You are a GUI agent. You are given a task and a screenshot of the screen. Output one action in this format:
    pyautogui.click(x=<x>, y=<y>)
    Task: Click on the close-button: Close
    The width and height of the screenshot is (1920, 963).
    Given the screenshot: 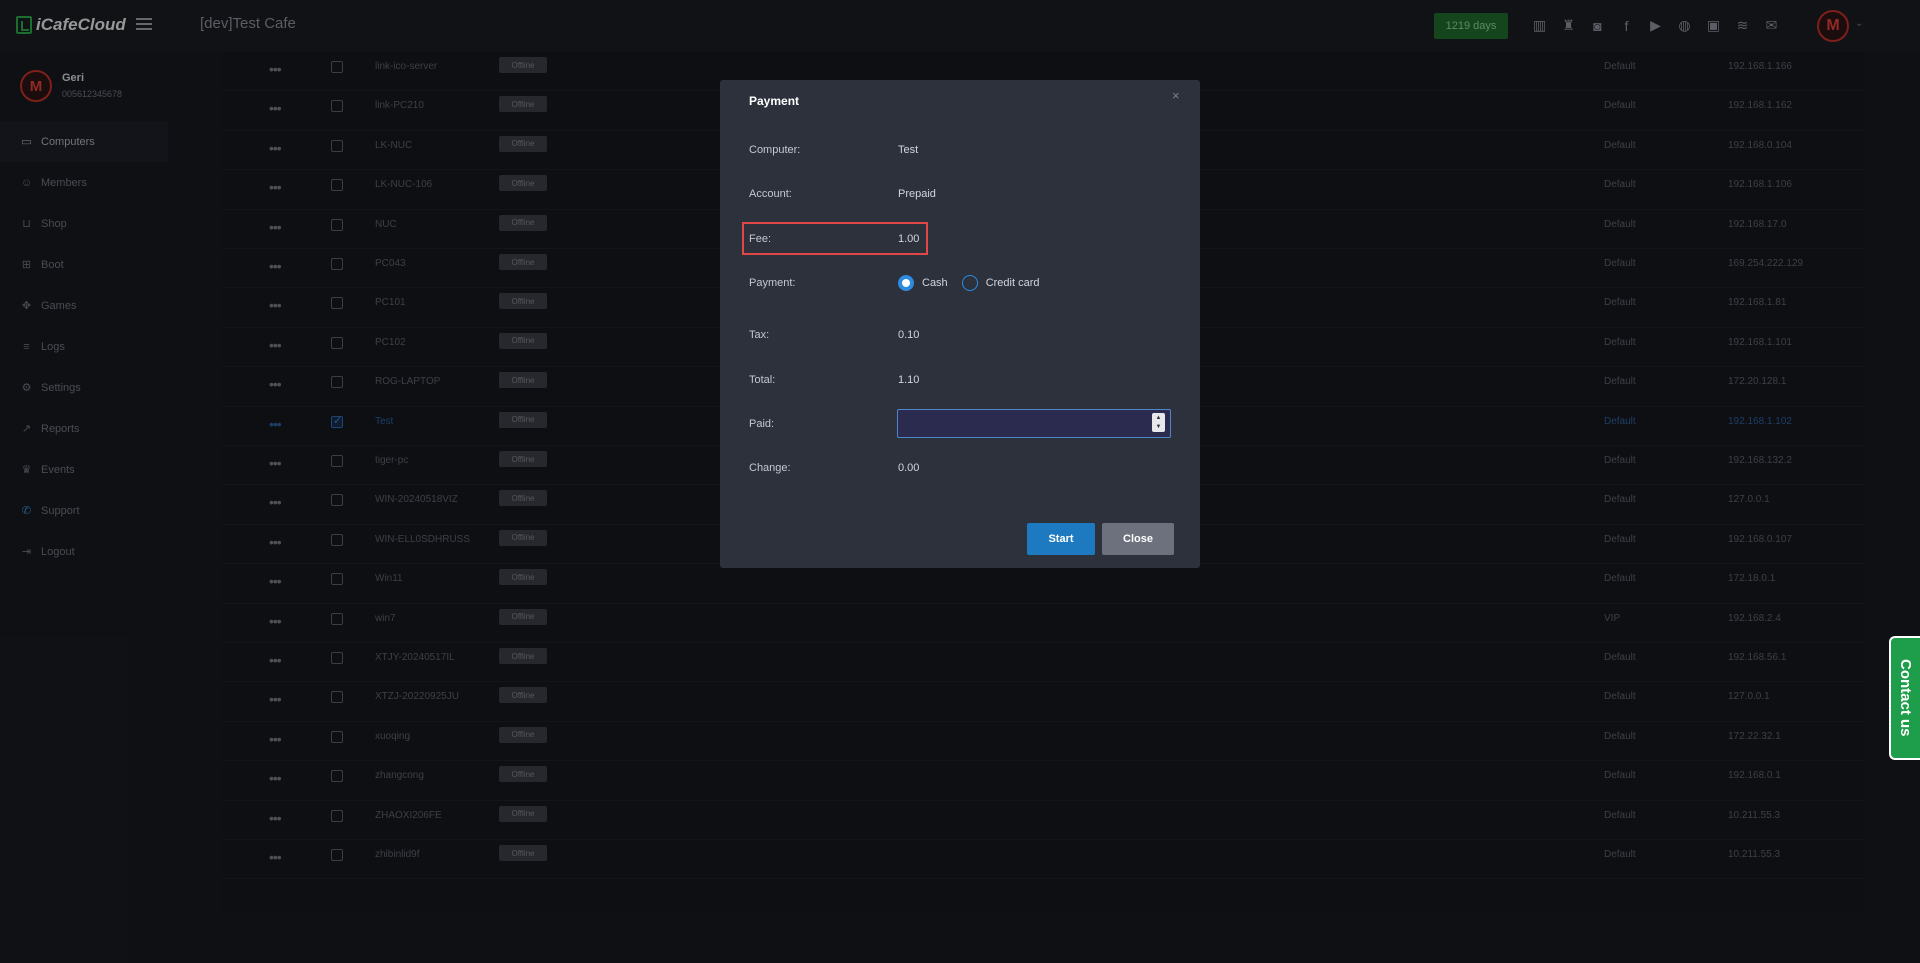 What is the action you would take?
    pyautogui.click(x=1138, y=539)
    